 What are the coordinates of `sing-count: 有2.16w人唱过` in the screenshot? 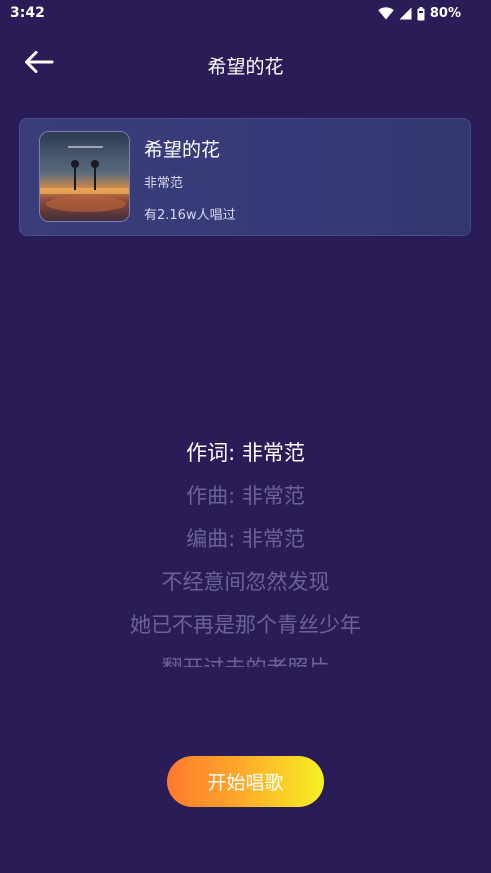 It's located at (190, 215).